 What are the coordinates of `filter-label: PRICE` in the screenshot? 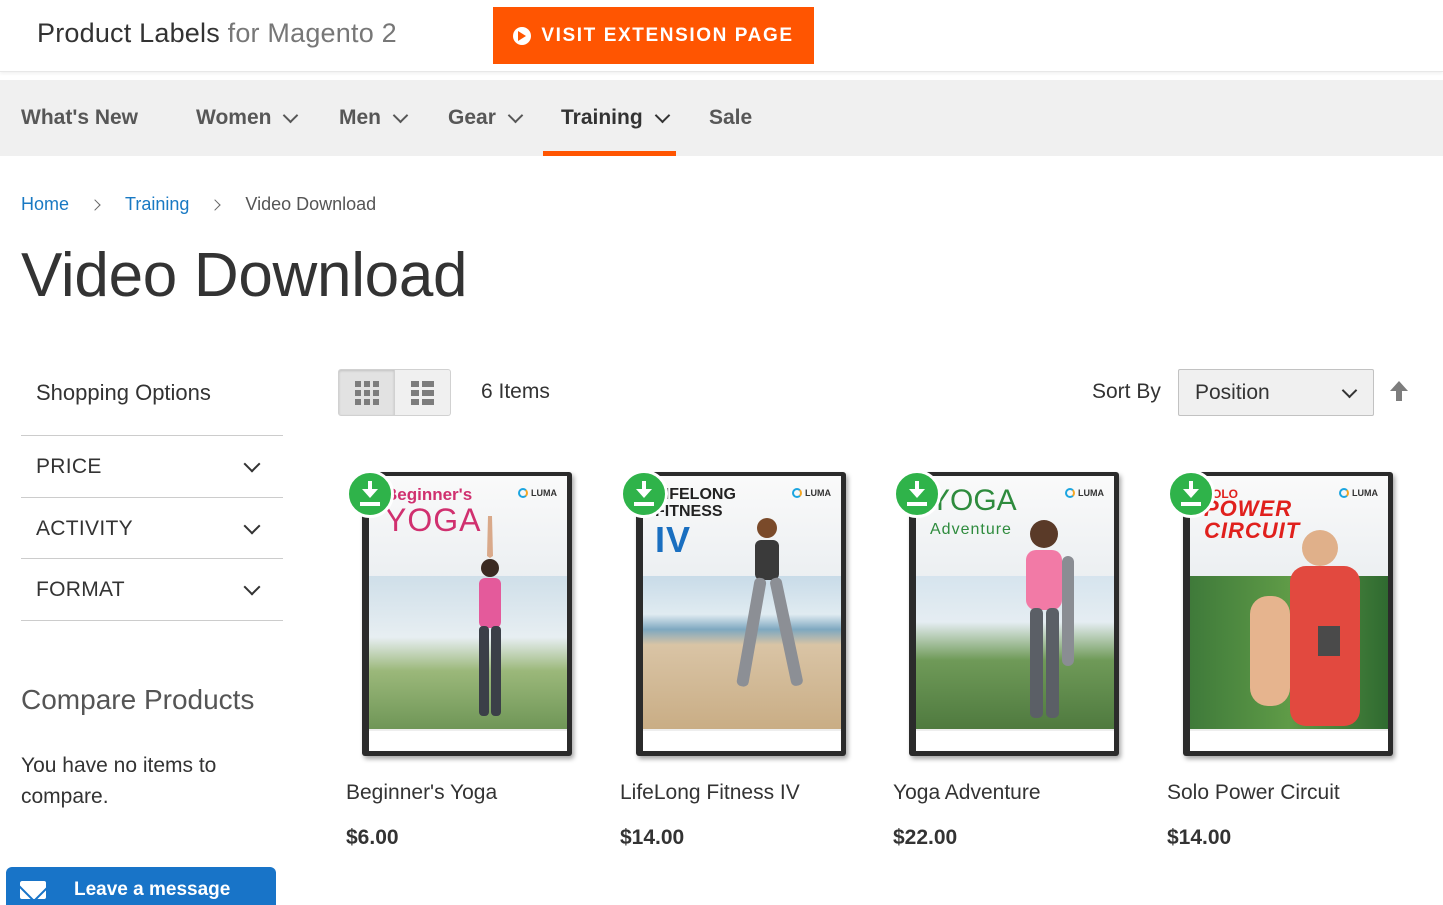 It's located at (69, 466).